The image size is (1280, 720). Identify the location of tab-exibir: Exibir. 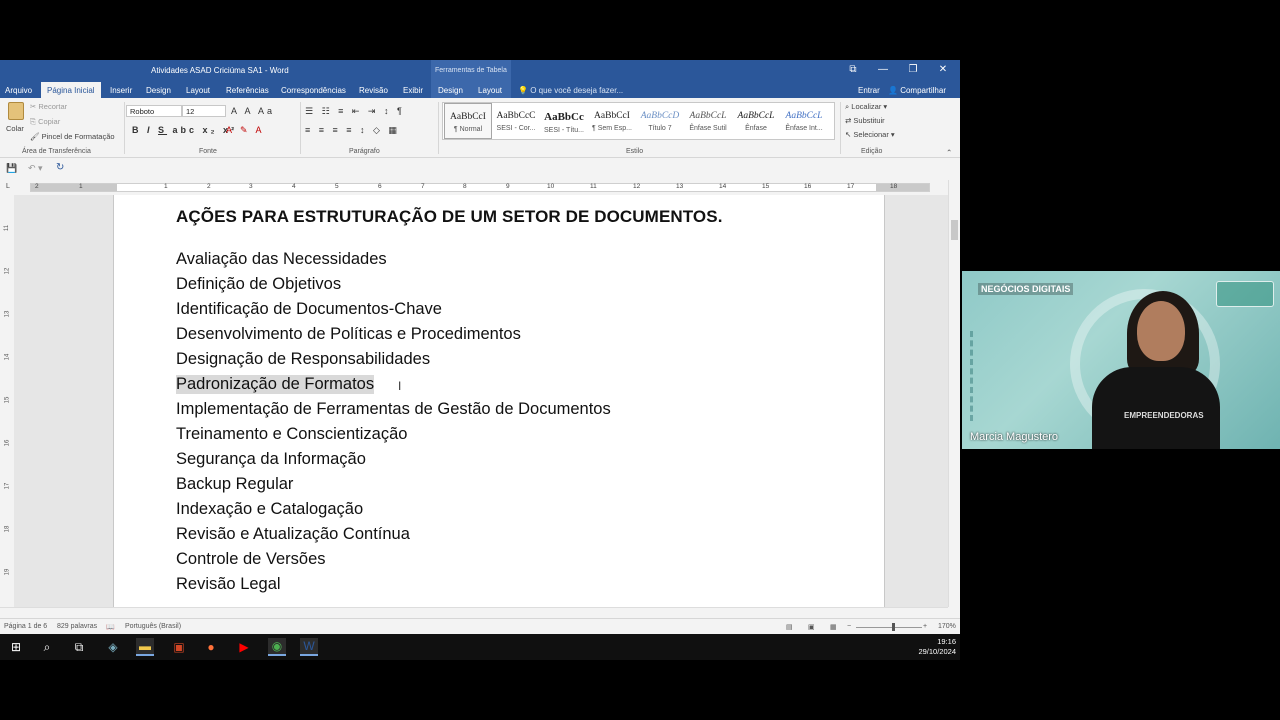
(413, 90).